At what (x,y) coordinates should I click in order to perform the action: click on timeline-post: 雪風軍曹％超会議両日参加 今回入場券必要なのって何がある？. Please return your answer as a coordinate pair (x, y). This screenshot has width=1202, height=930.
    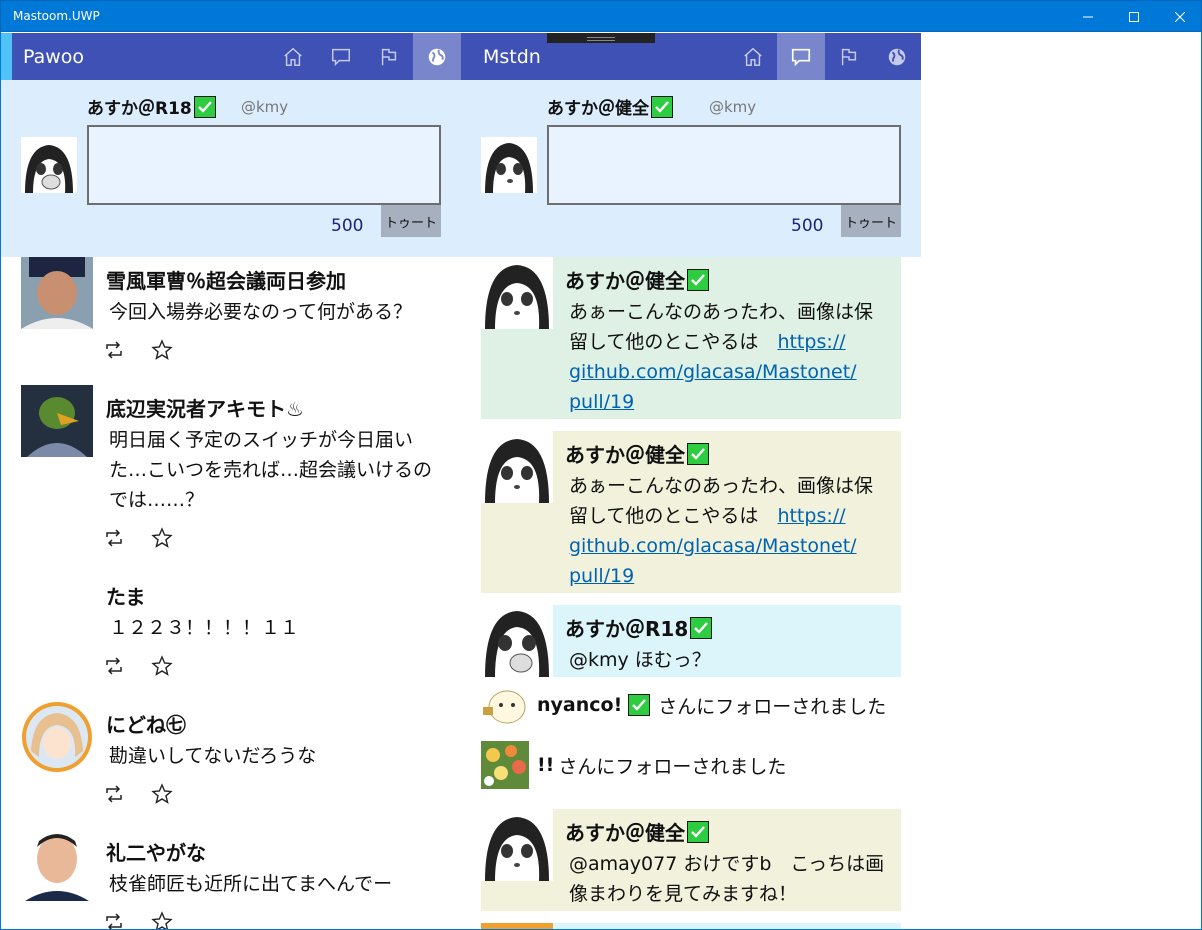
    Looking at the image, I should click on (231, 317).